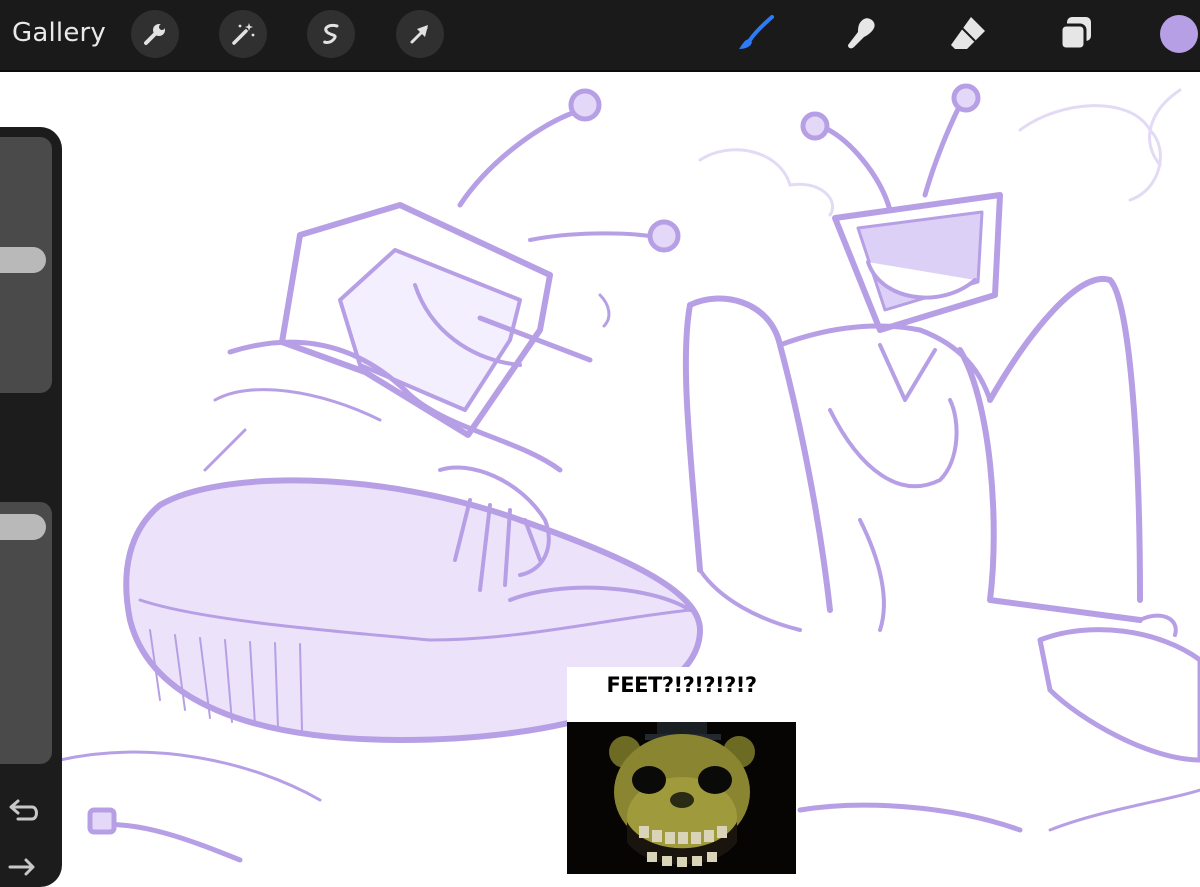  I want to click on layers-button, so click(1076, 34).